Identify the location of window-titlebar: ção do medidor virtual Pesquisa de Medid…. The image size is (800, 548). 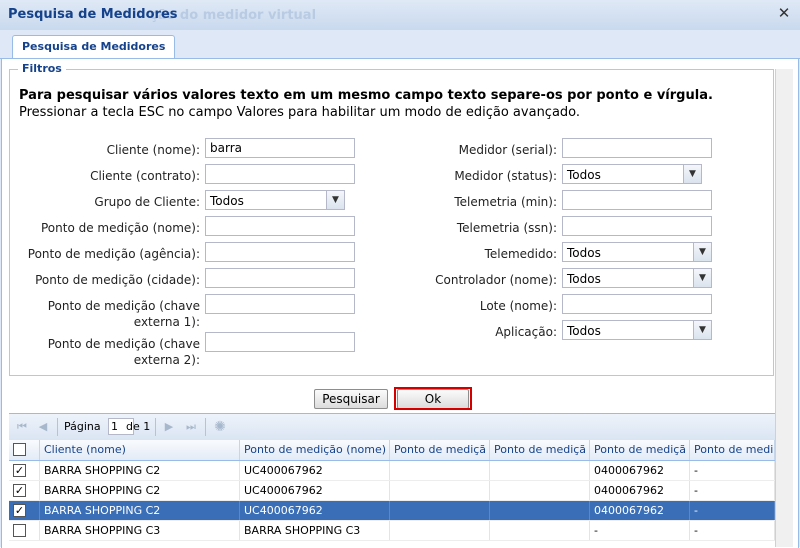
(400, 15).